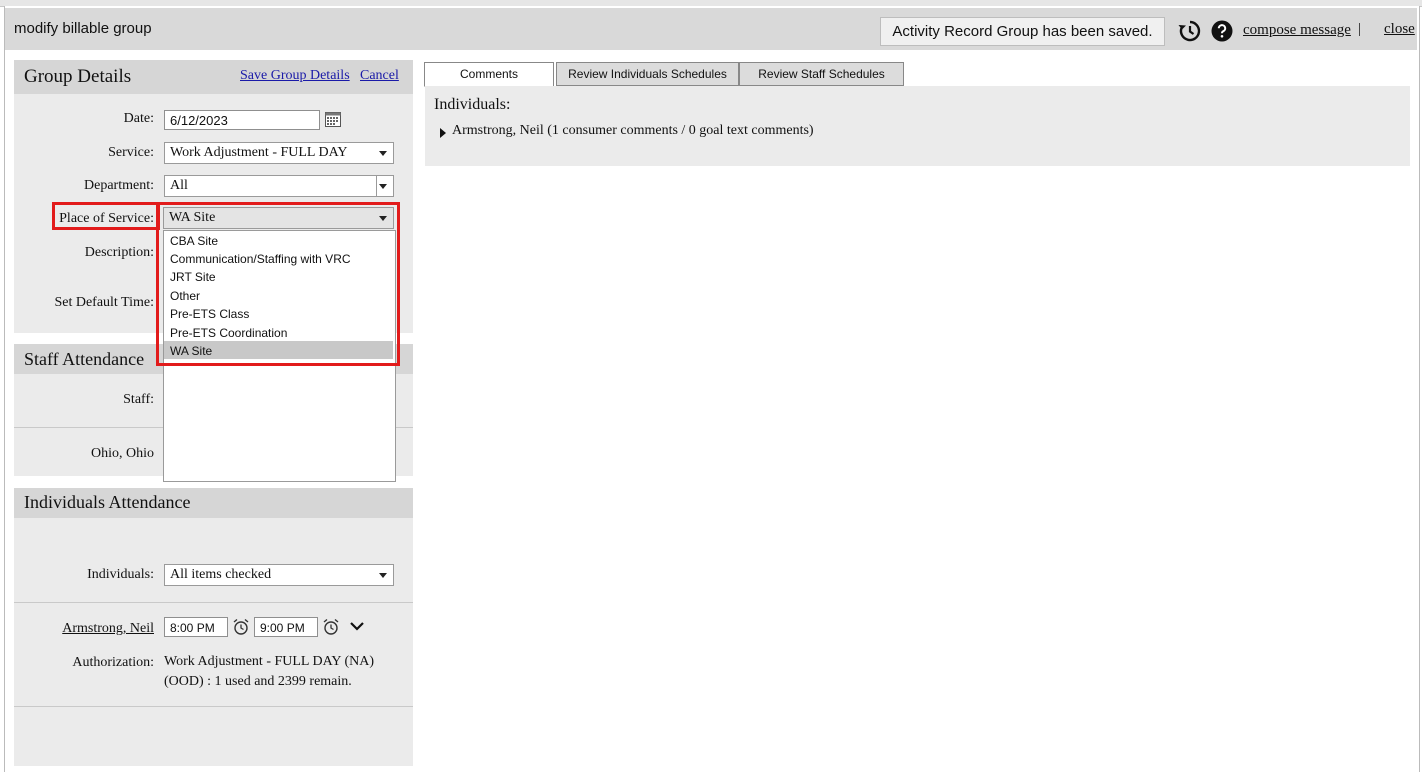  Describe the element at coordinates (84, 359) in the screenshot. I see `staff-attendance-heading: Staff Attendance` at that location.